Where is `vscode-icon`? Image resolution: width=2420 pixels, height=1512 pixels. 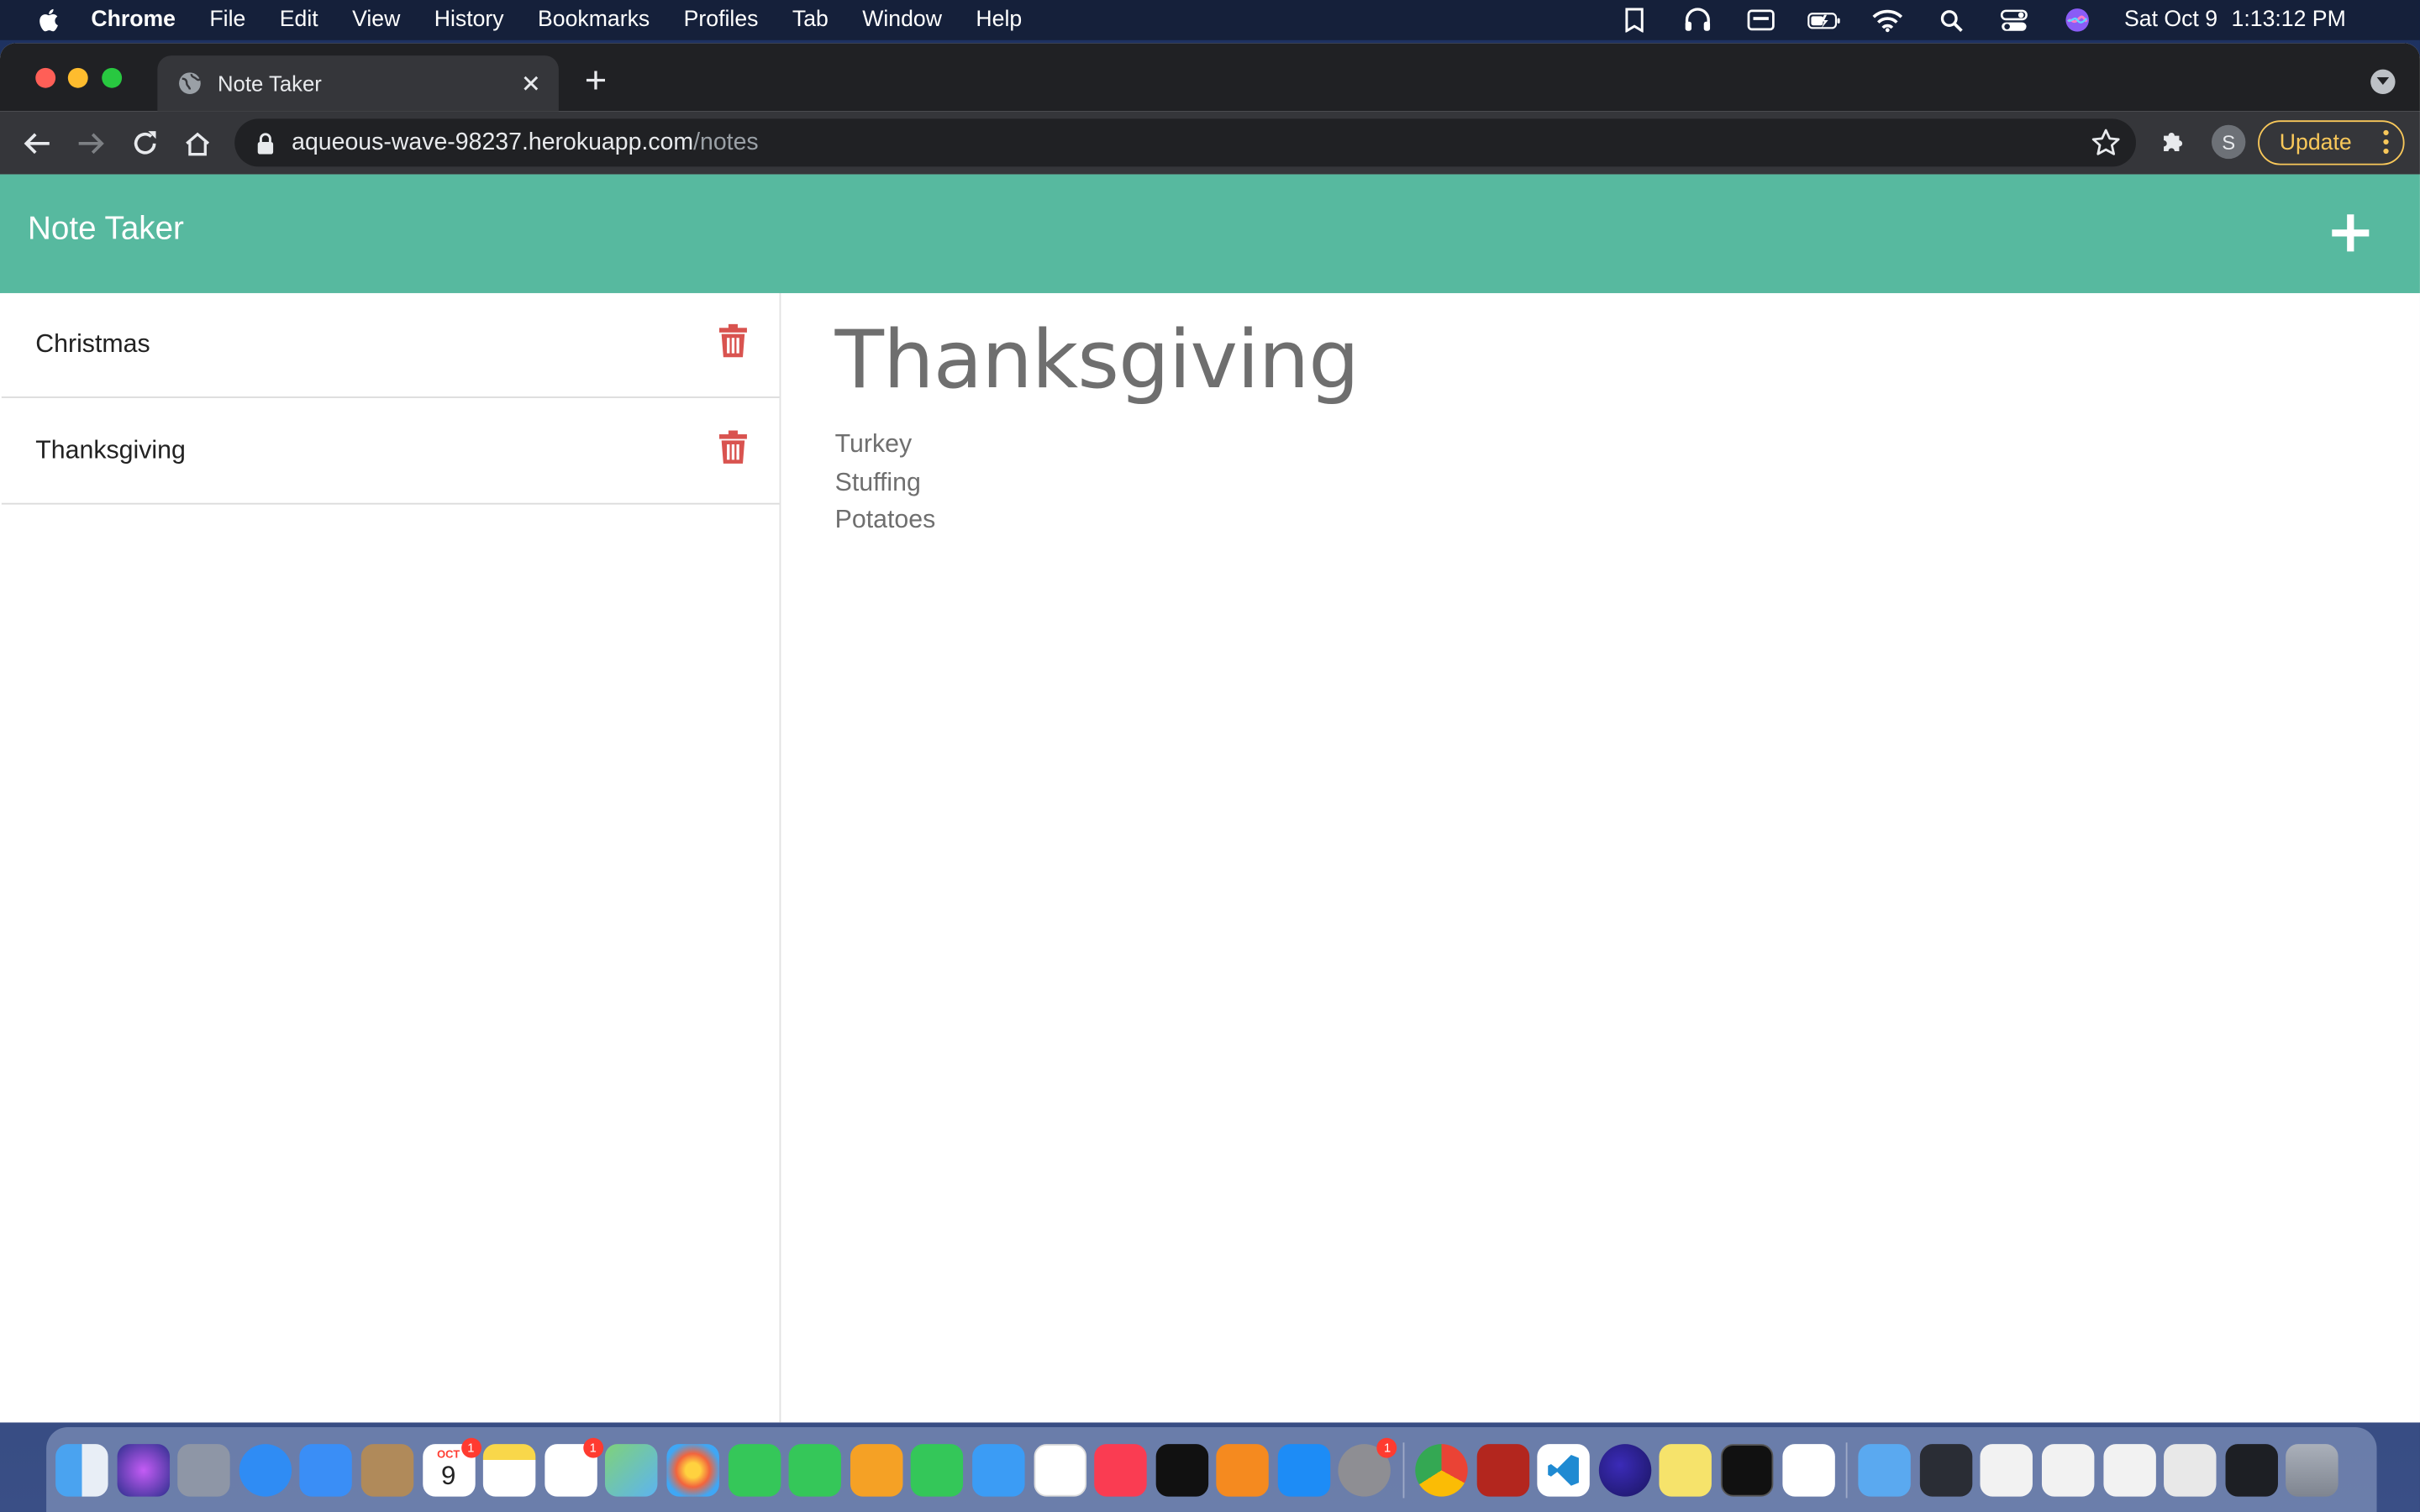
vscode-icon is located at coordinates (1564, 1469).